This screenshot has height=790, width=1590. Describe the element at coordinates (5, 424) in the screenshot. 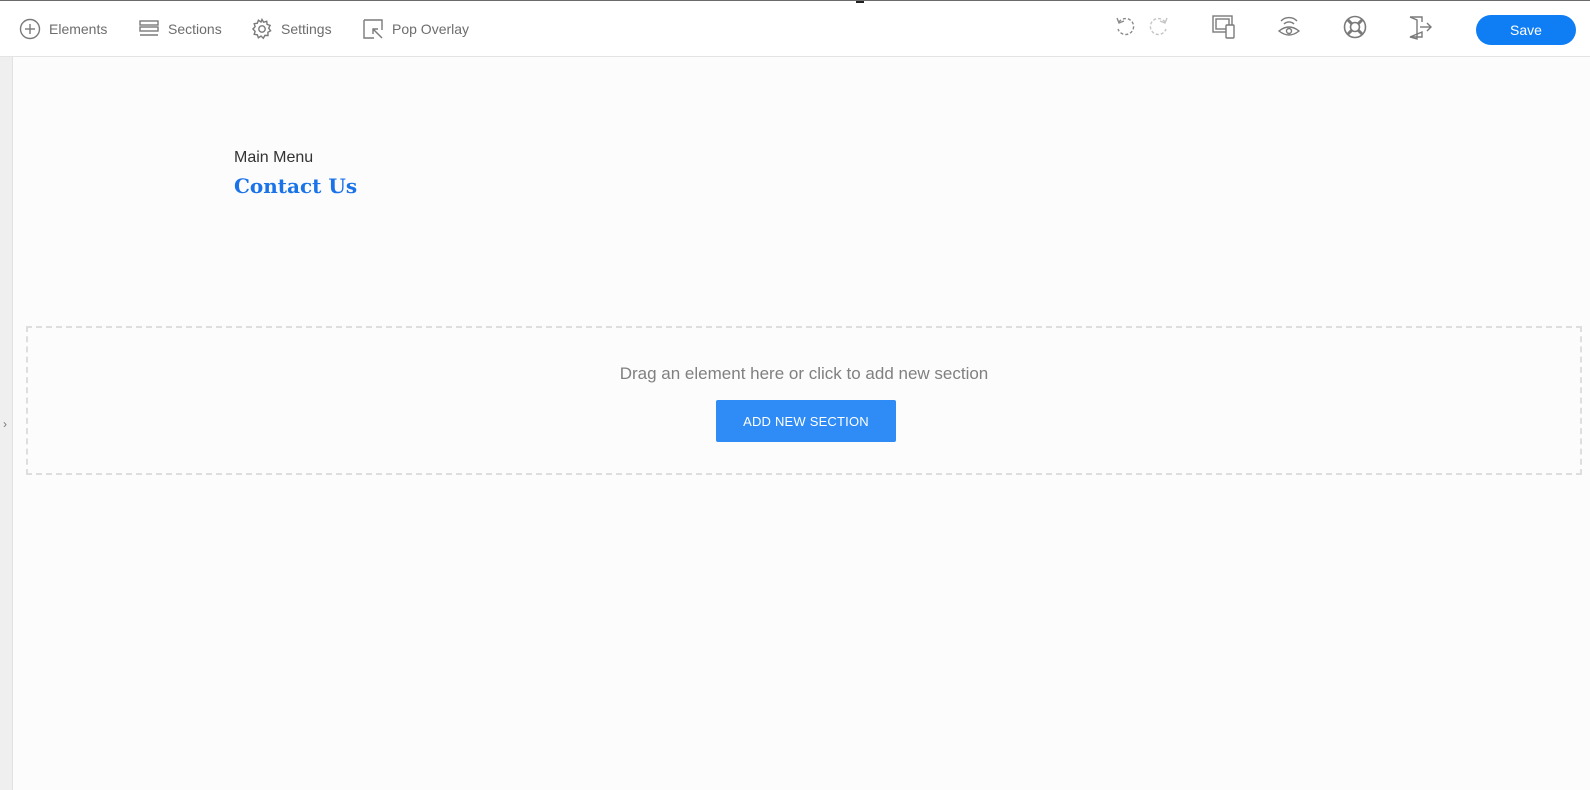

I see `panel-toggle-chevron-icon: ›` at that location.